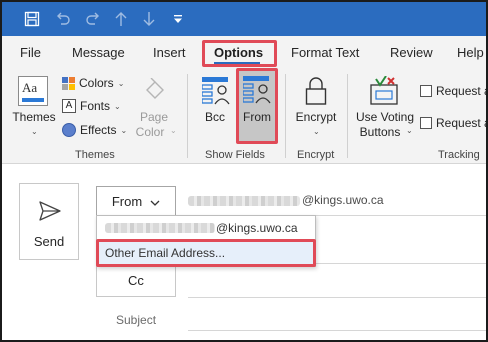 This screenshot has height=342, width=488. I want to click on save-icon, so click(32, 19).